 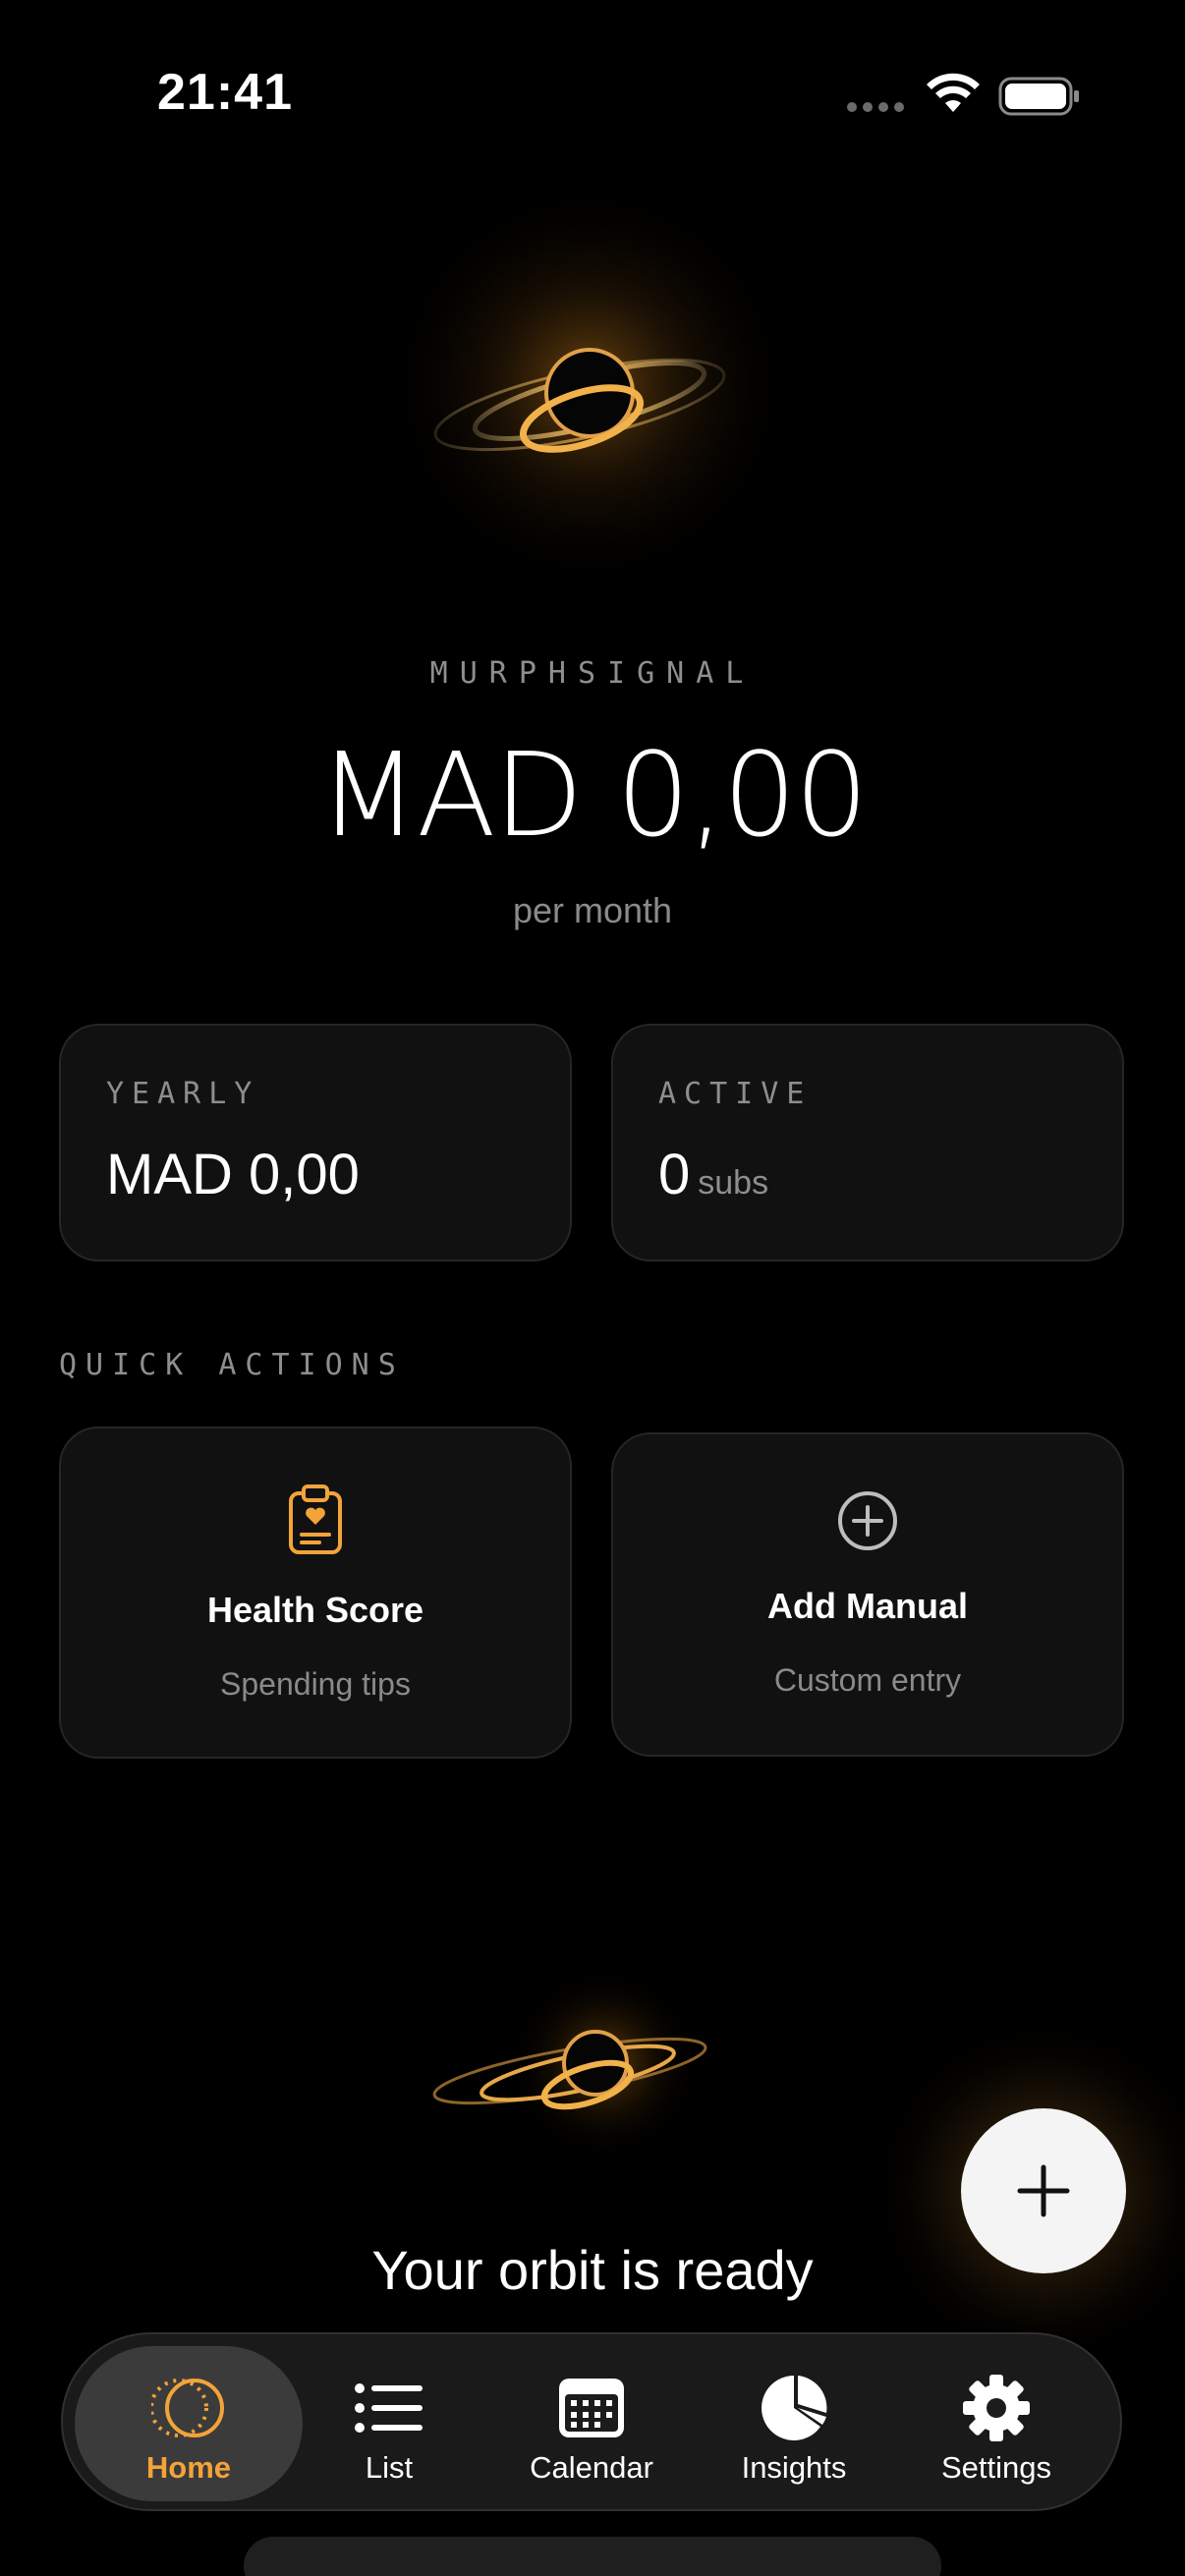 I want to click on tab-home: Home, so click(x=189, y=2423).